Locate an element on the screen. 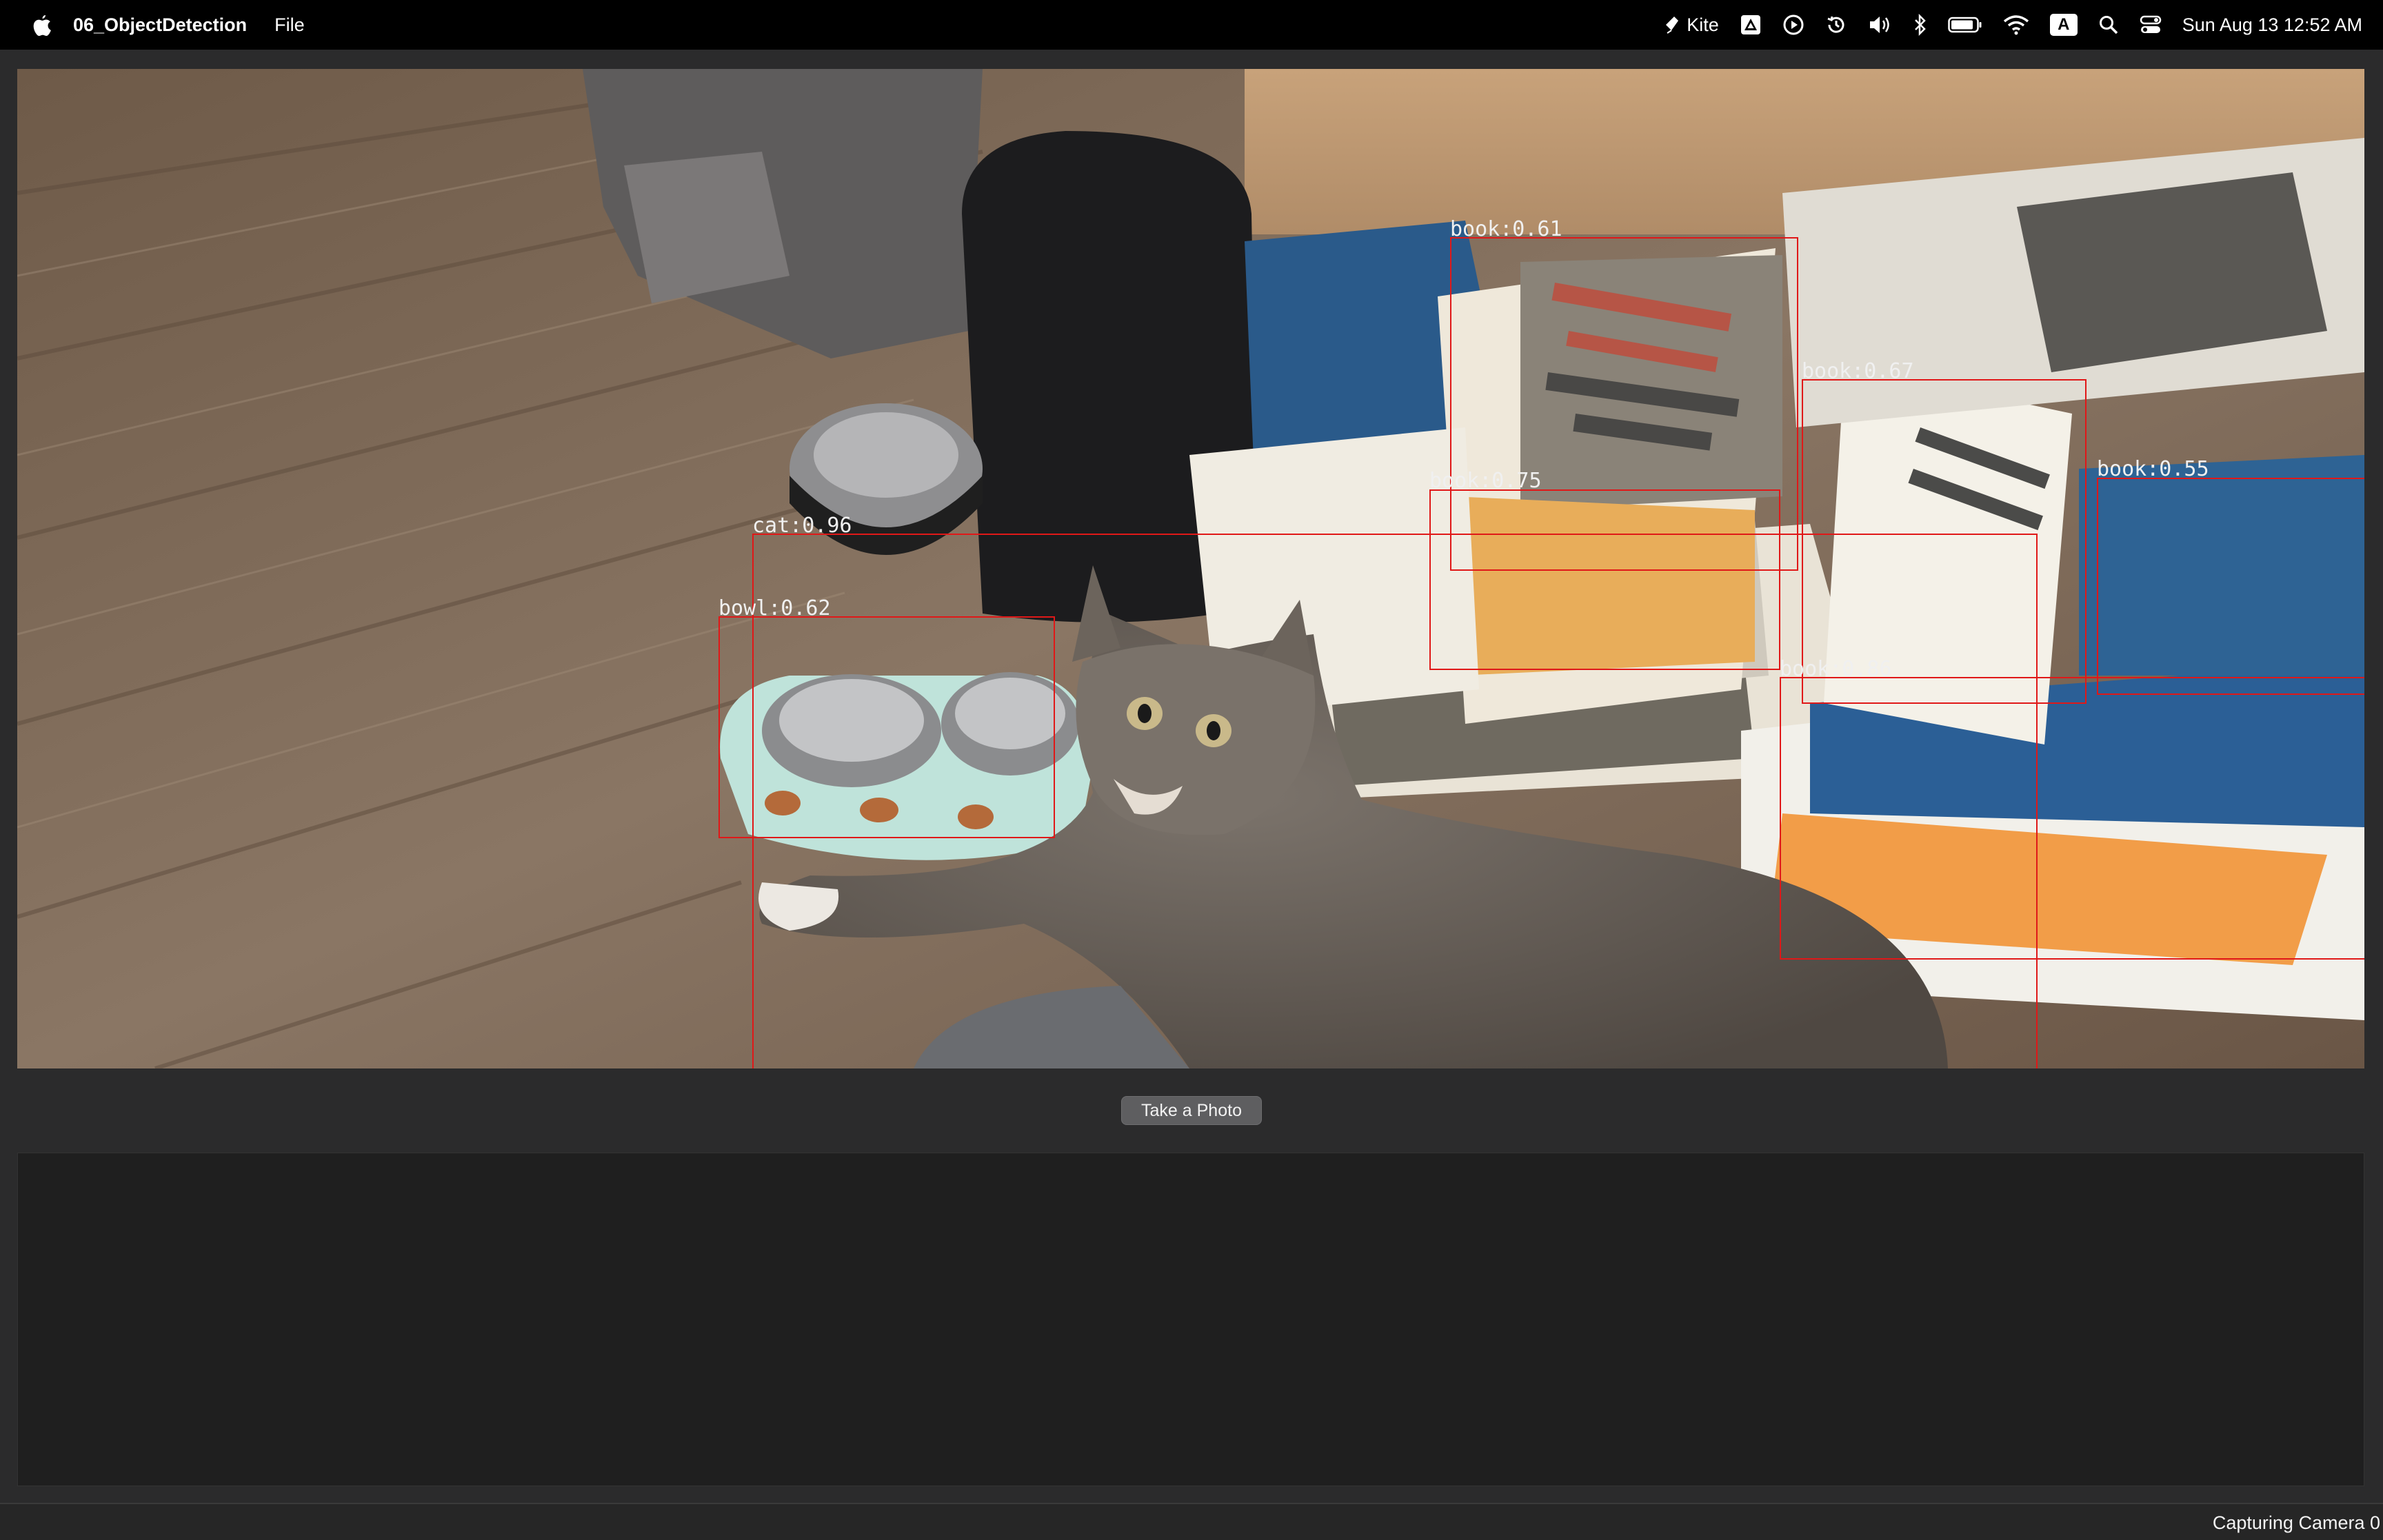  battery-icon is located at coordinates (1965, 25).